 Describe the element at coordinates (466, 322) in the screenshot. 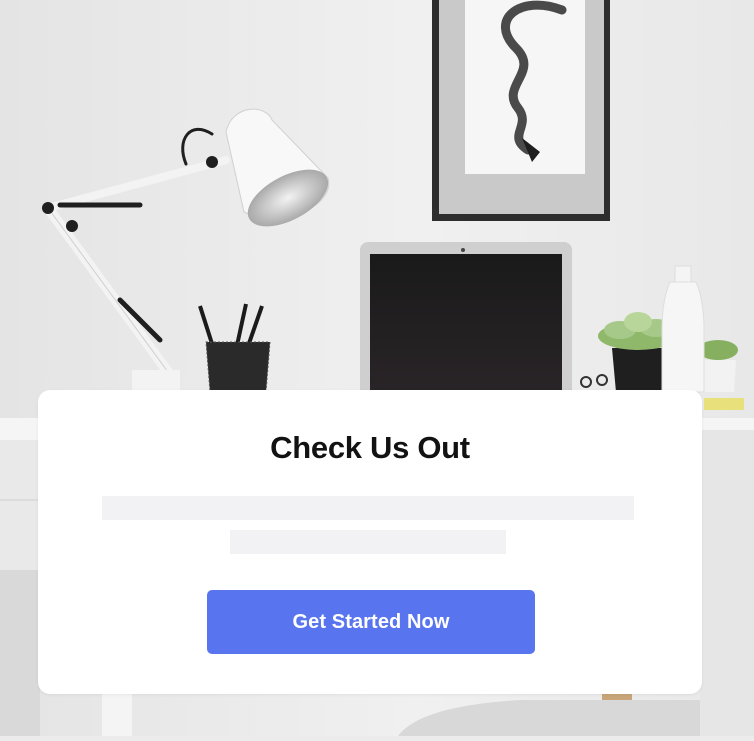

I see `laptop` at that location.